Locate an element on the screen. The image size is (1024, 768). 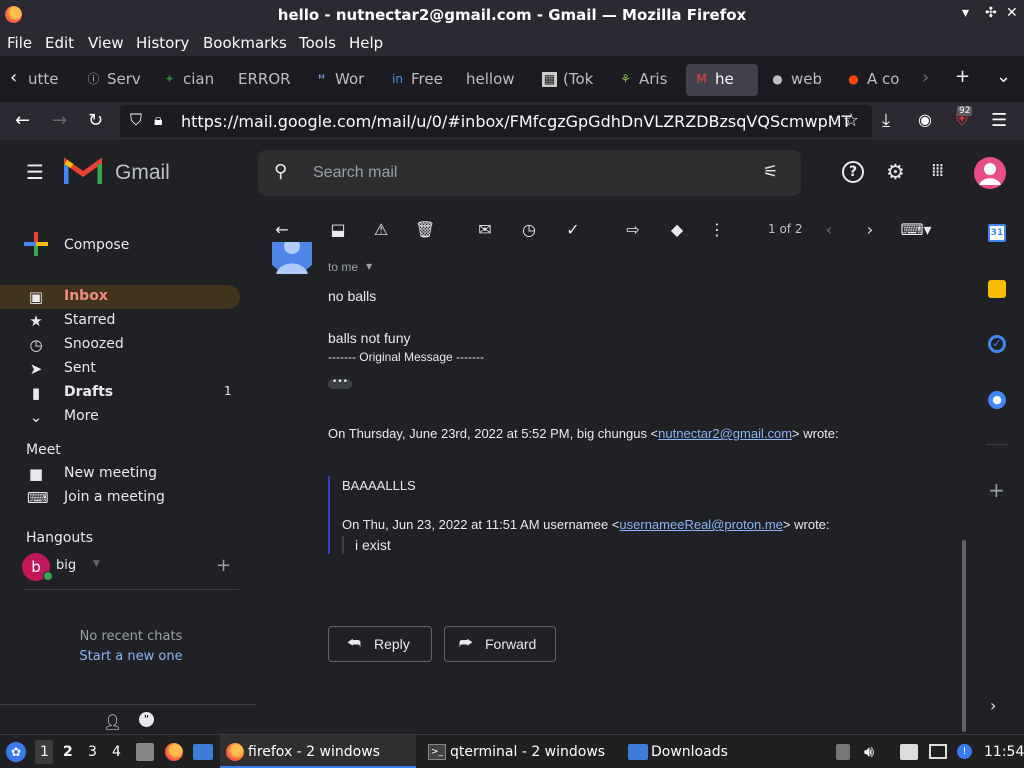
reply-button: ⮪ Reply is located at coordinates (380, 644).